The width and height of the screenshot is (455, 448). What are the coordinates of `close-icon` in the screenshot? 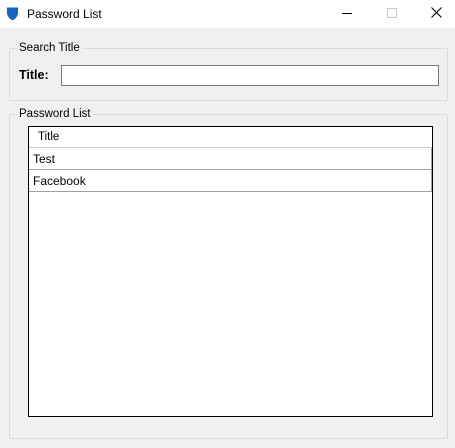 It's located at (436, 14).